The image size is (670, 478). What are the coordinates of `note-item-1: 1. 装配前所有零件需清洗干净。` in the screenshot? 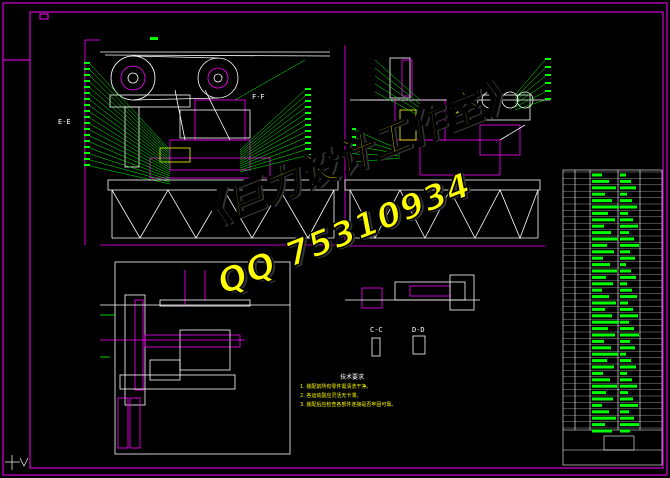 It's located at (336, 387).